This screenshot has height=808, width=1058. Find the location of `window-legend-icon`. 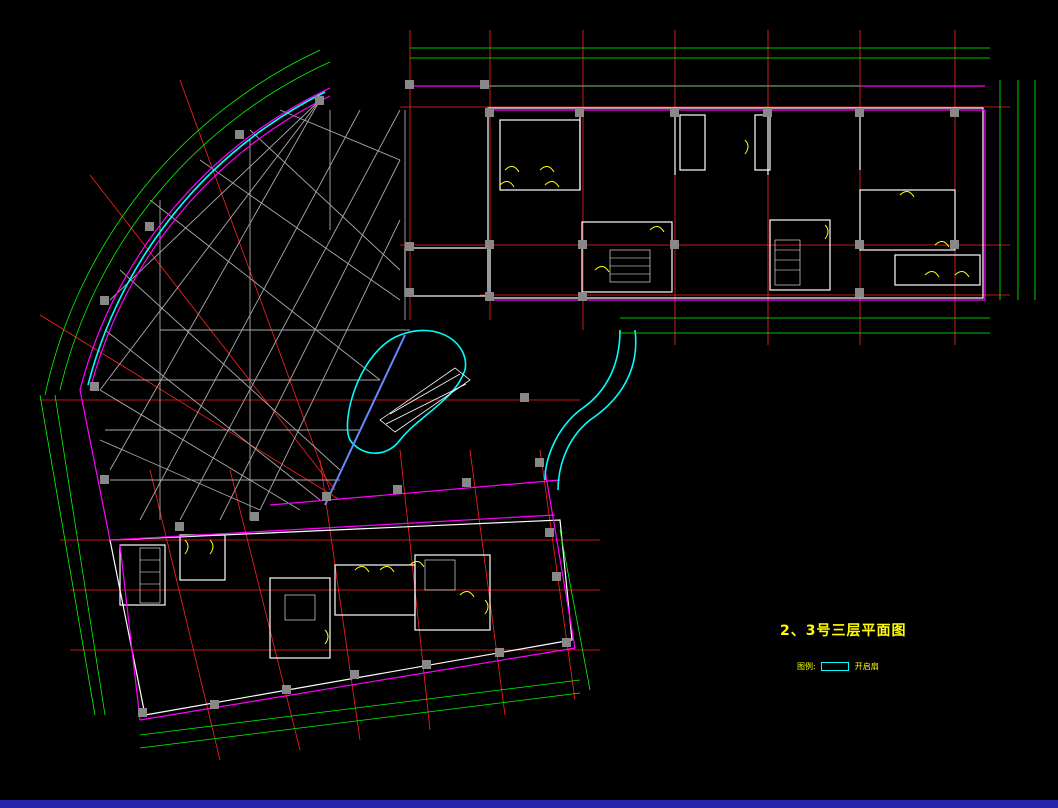

window-legend-icon is located at coordinates (835, 666).